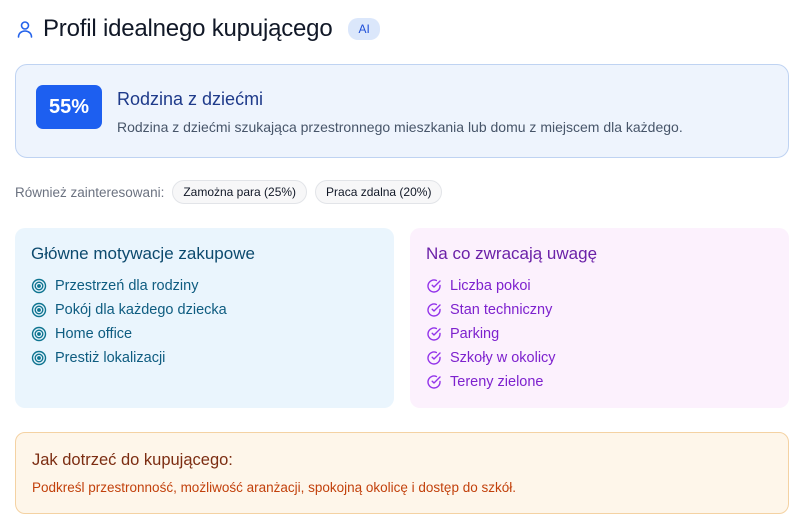 The height and width of the screenshot is (531, 805). I want to click on persona-title: Rodzina z dziećmi, so click(190, 99).